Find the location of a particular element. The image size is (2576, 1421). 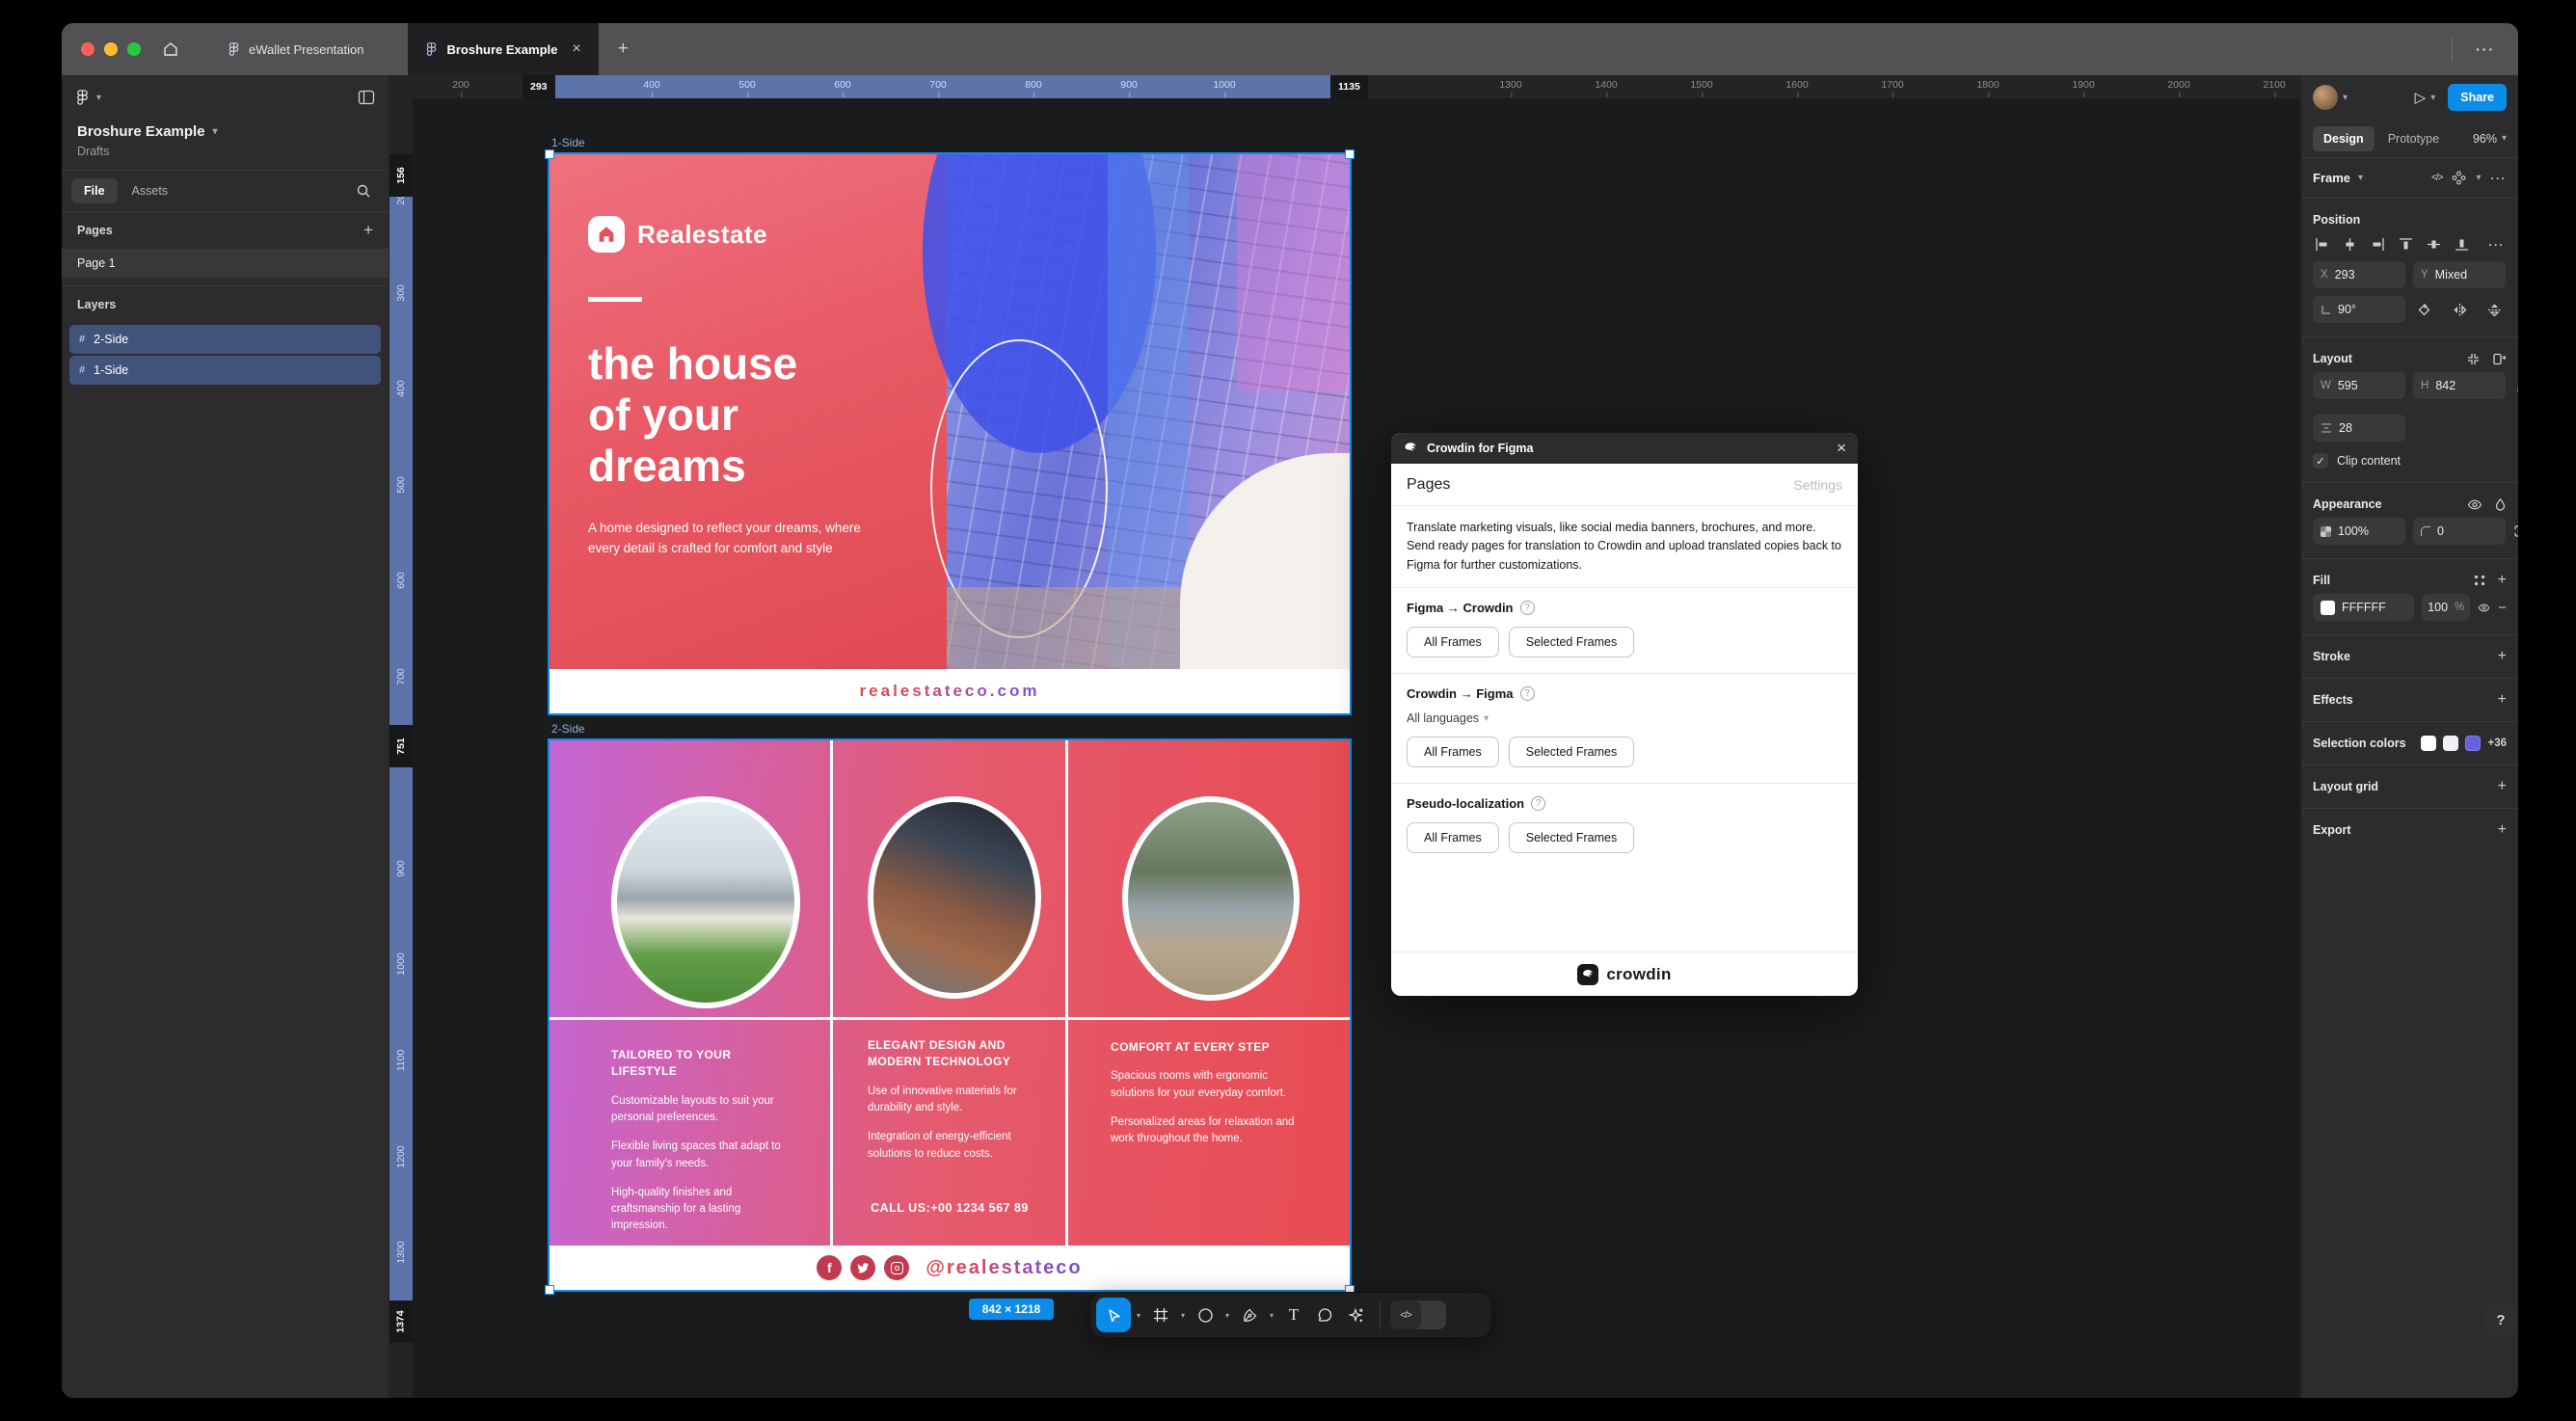

tab-design: Design is located at coordinates (2344, 138).